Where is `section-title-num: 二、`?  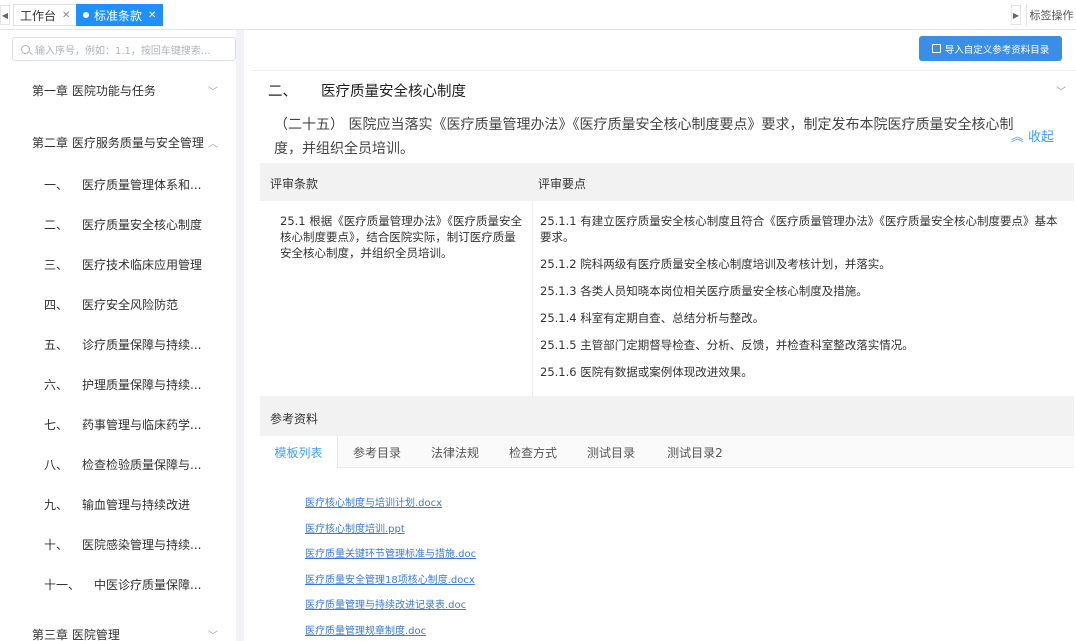
section-title-num: 二、 is located at coordinates (282, 92).